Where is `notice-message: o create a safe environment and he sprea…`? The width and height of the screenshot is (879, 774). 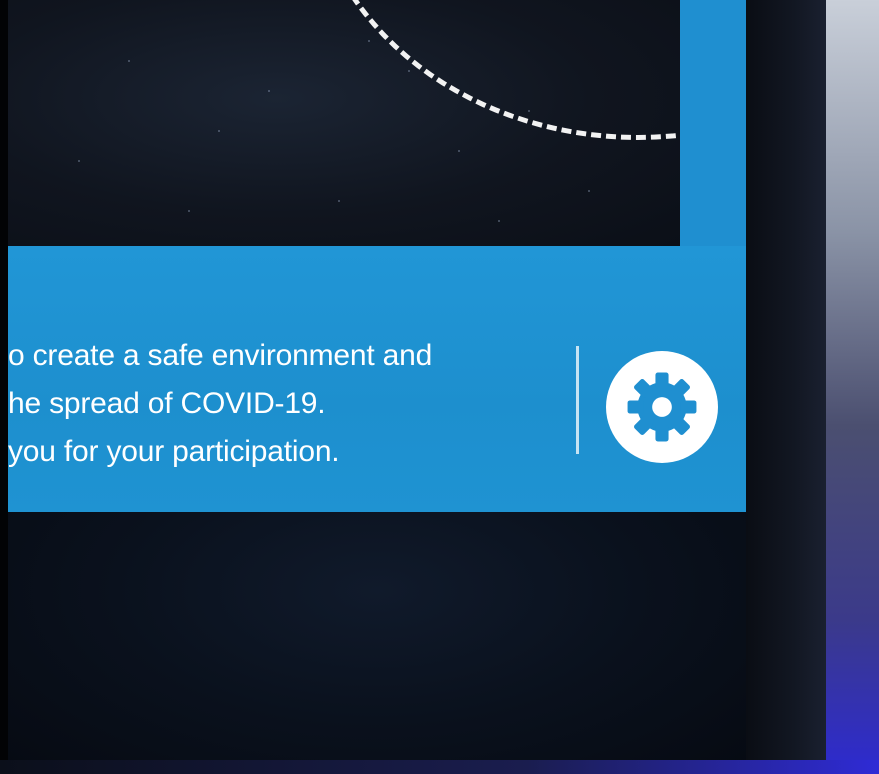
notice-message: o create a safe environment and he sprea… is located at coordinates (288, 404).